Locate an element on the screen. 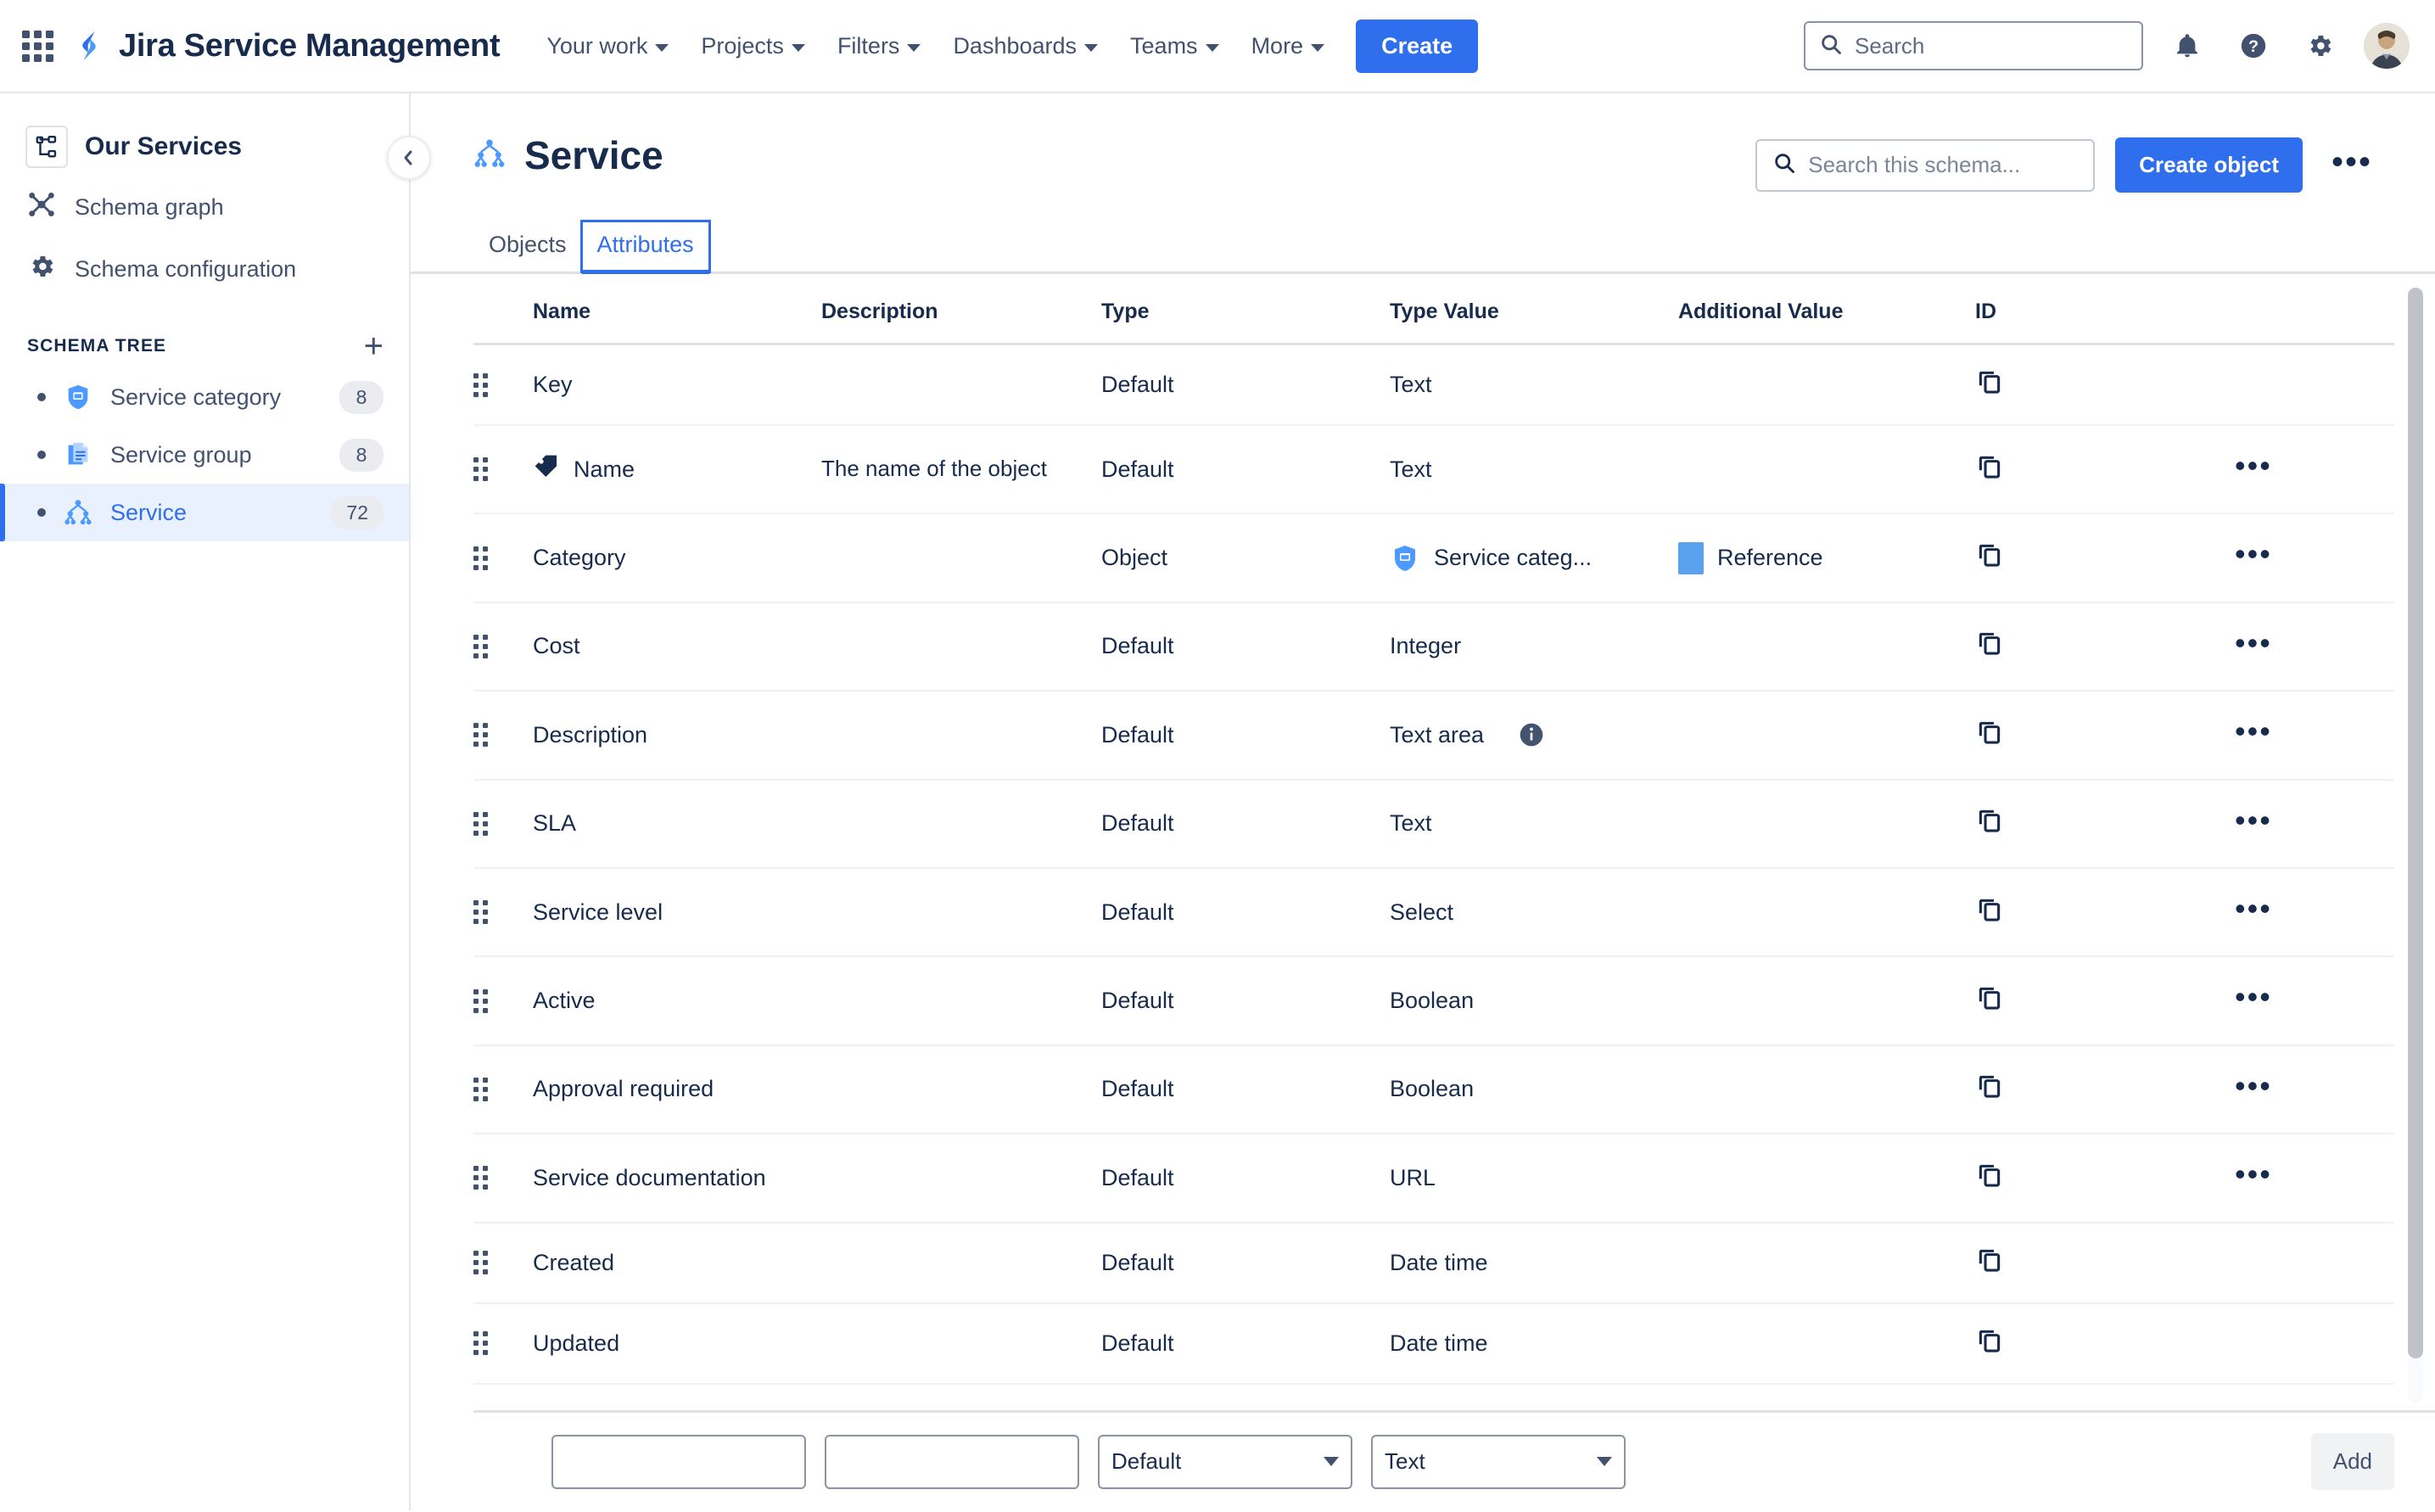 The height and width of the screenshot is (1512, 2435). vertical-scrollbar is located at coordinates (2415, 845).